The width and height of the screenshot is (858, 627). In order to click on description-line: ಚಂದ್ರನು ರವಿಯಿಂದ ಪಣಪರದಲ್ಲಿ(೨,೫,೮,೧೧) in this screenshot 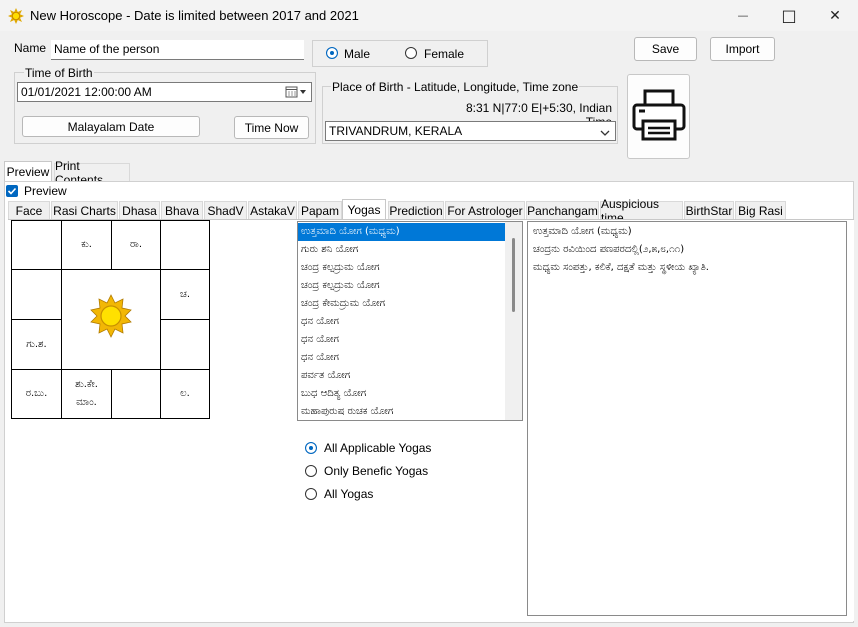, I will do `click(609, 249)`.